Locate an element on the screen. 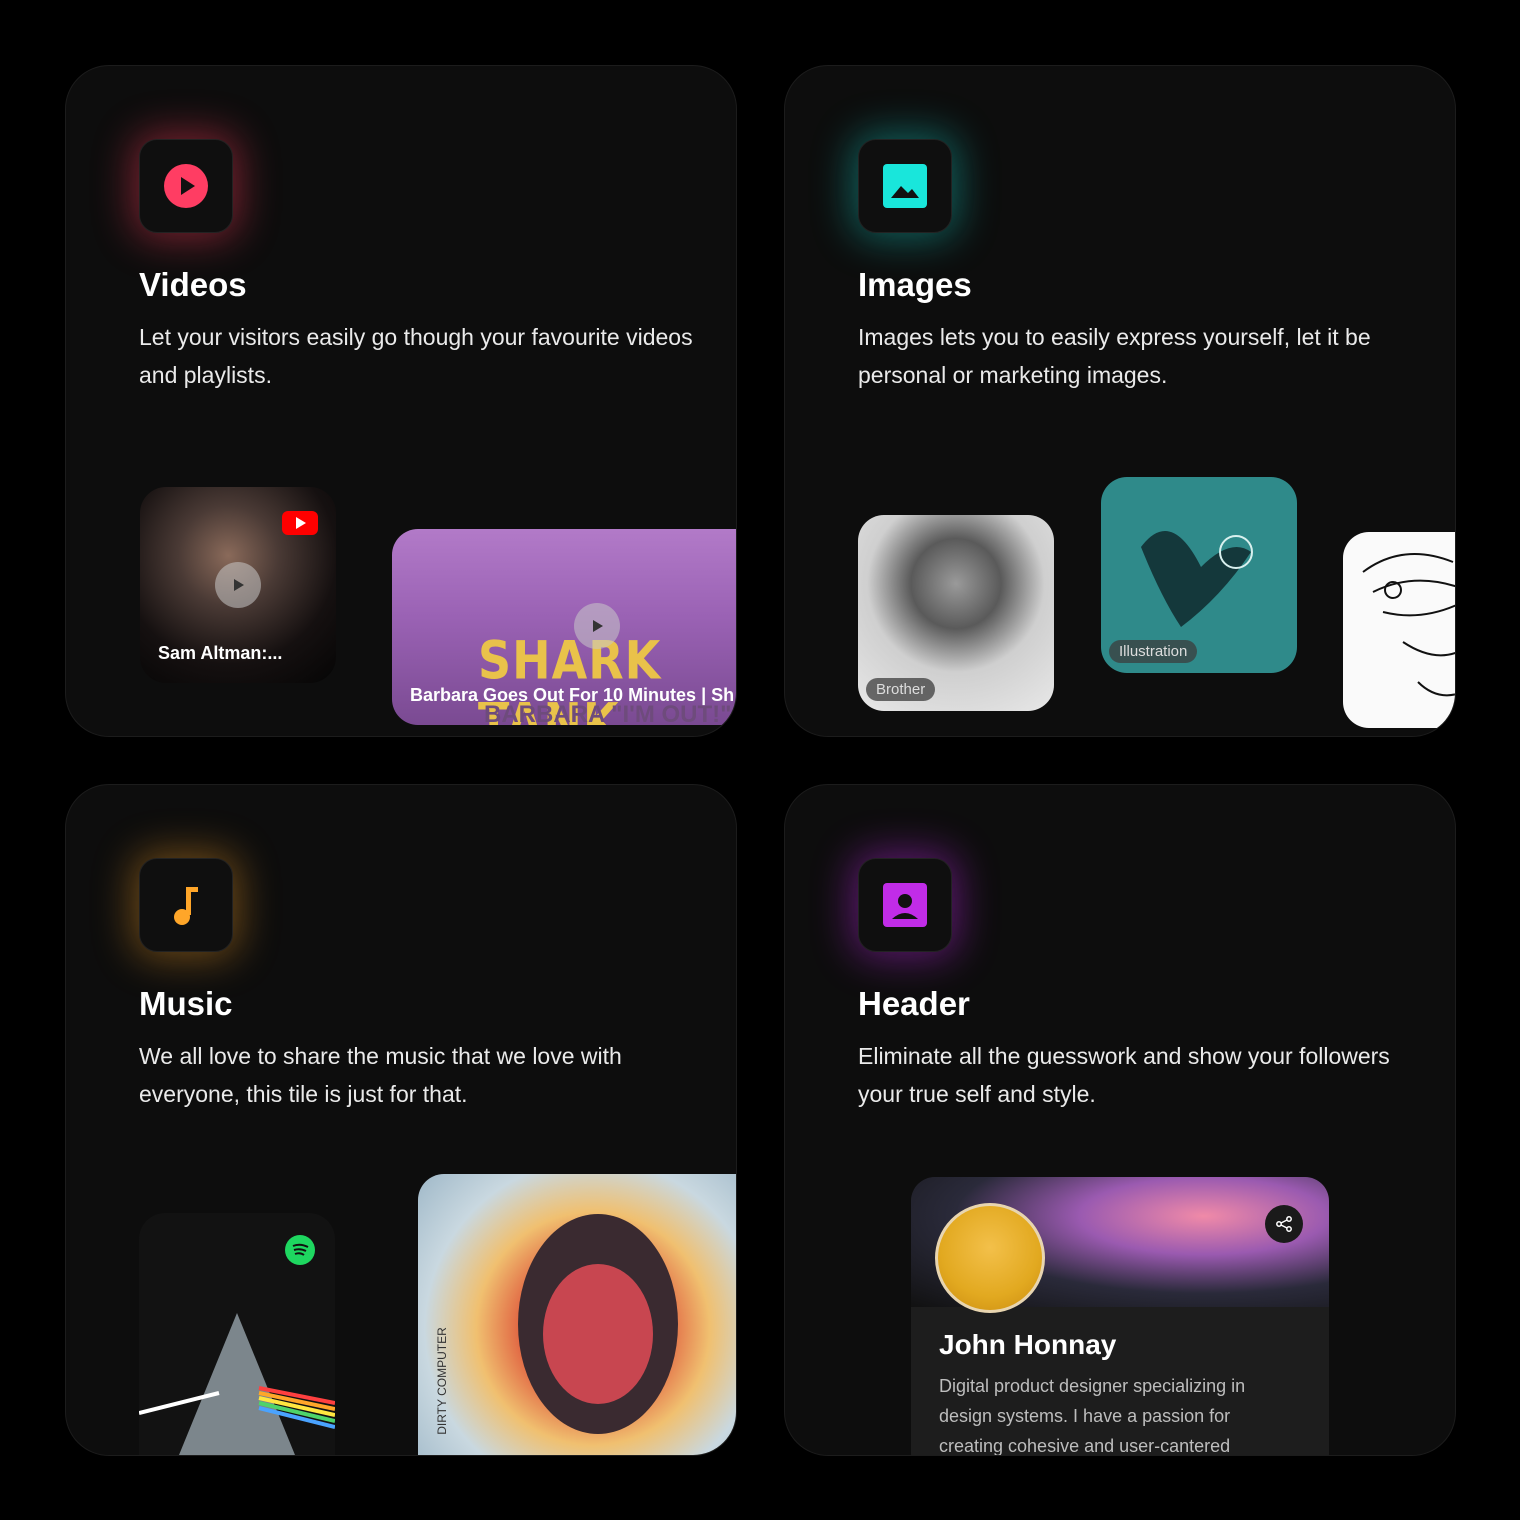 This screenshot has height=1520, width=1520. video-caption: Barbara Goes Out For 10 Minutes | Sh is located at coordinates (572, 695).